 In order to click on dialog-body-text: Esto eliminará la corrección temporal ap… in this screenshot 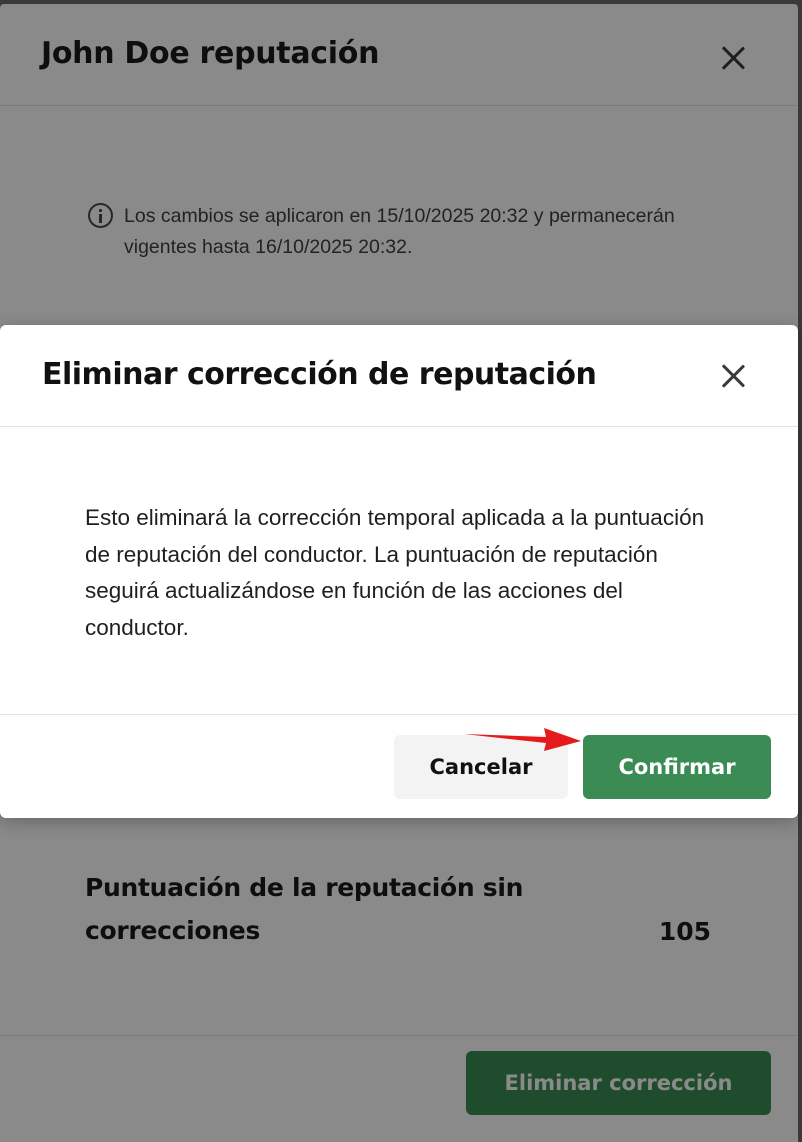, I will do `click(395, 572)`.